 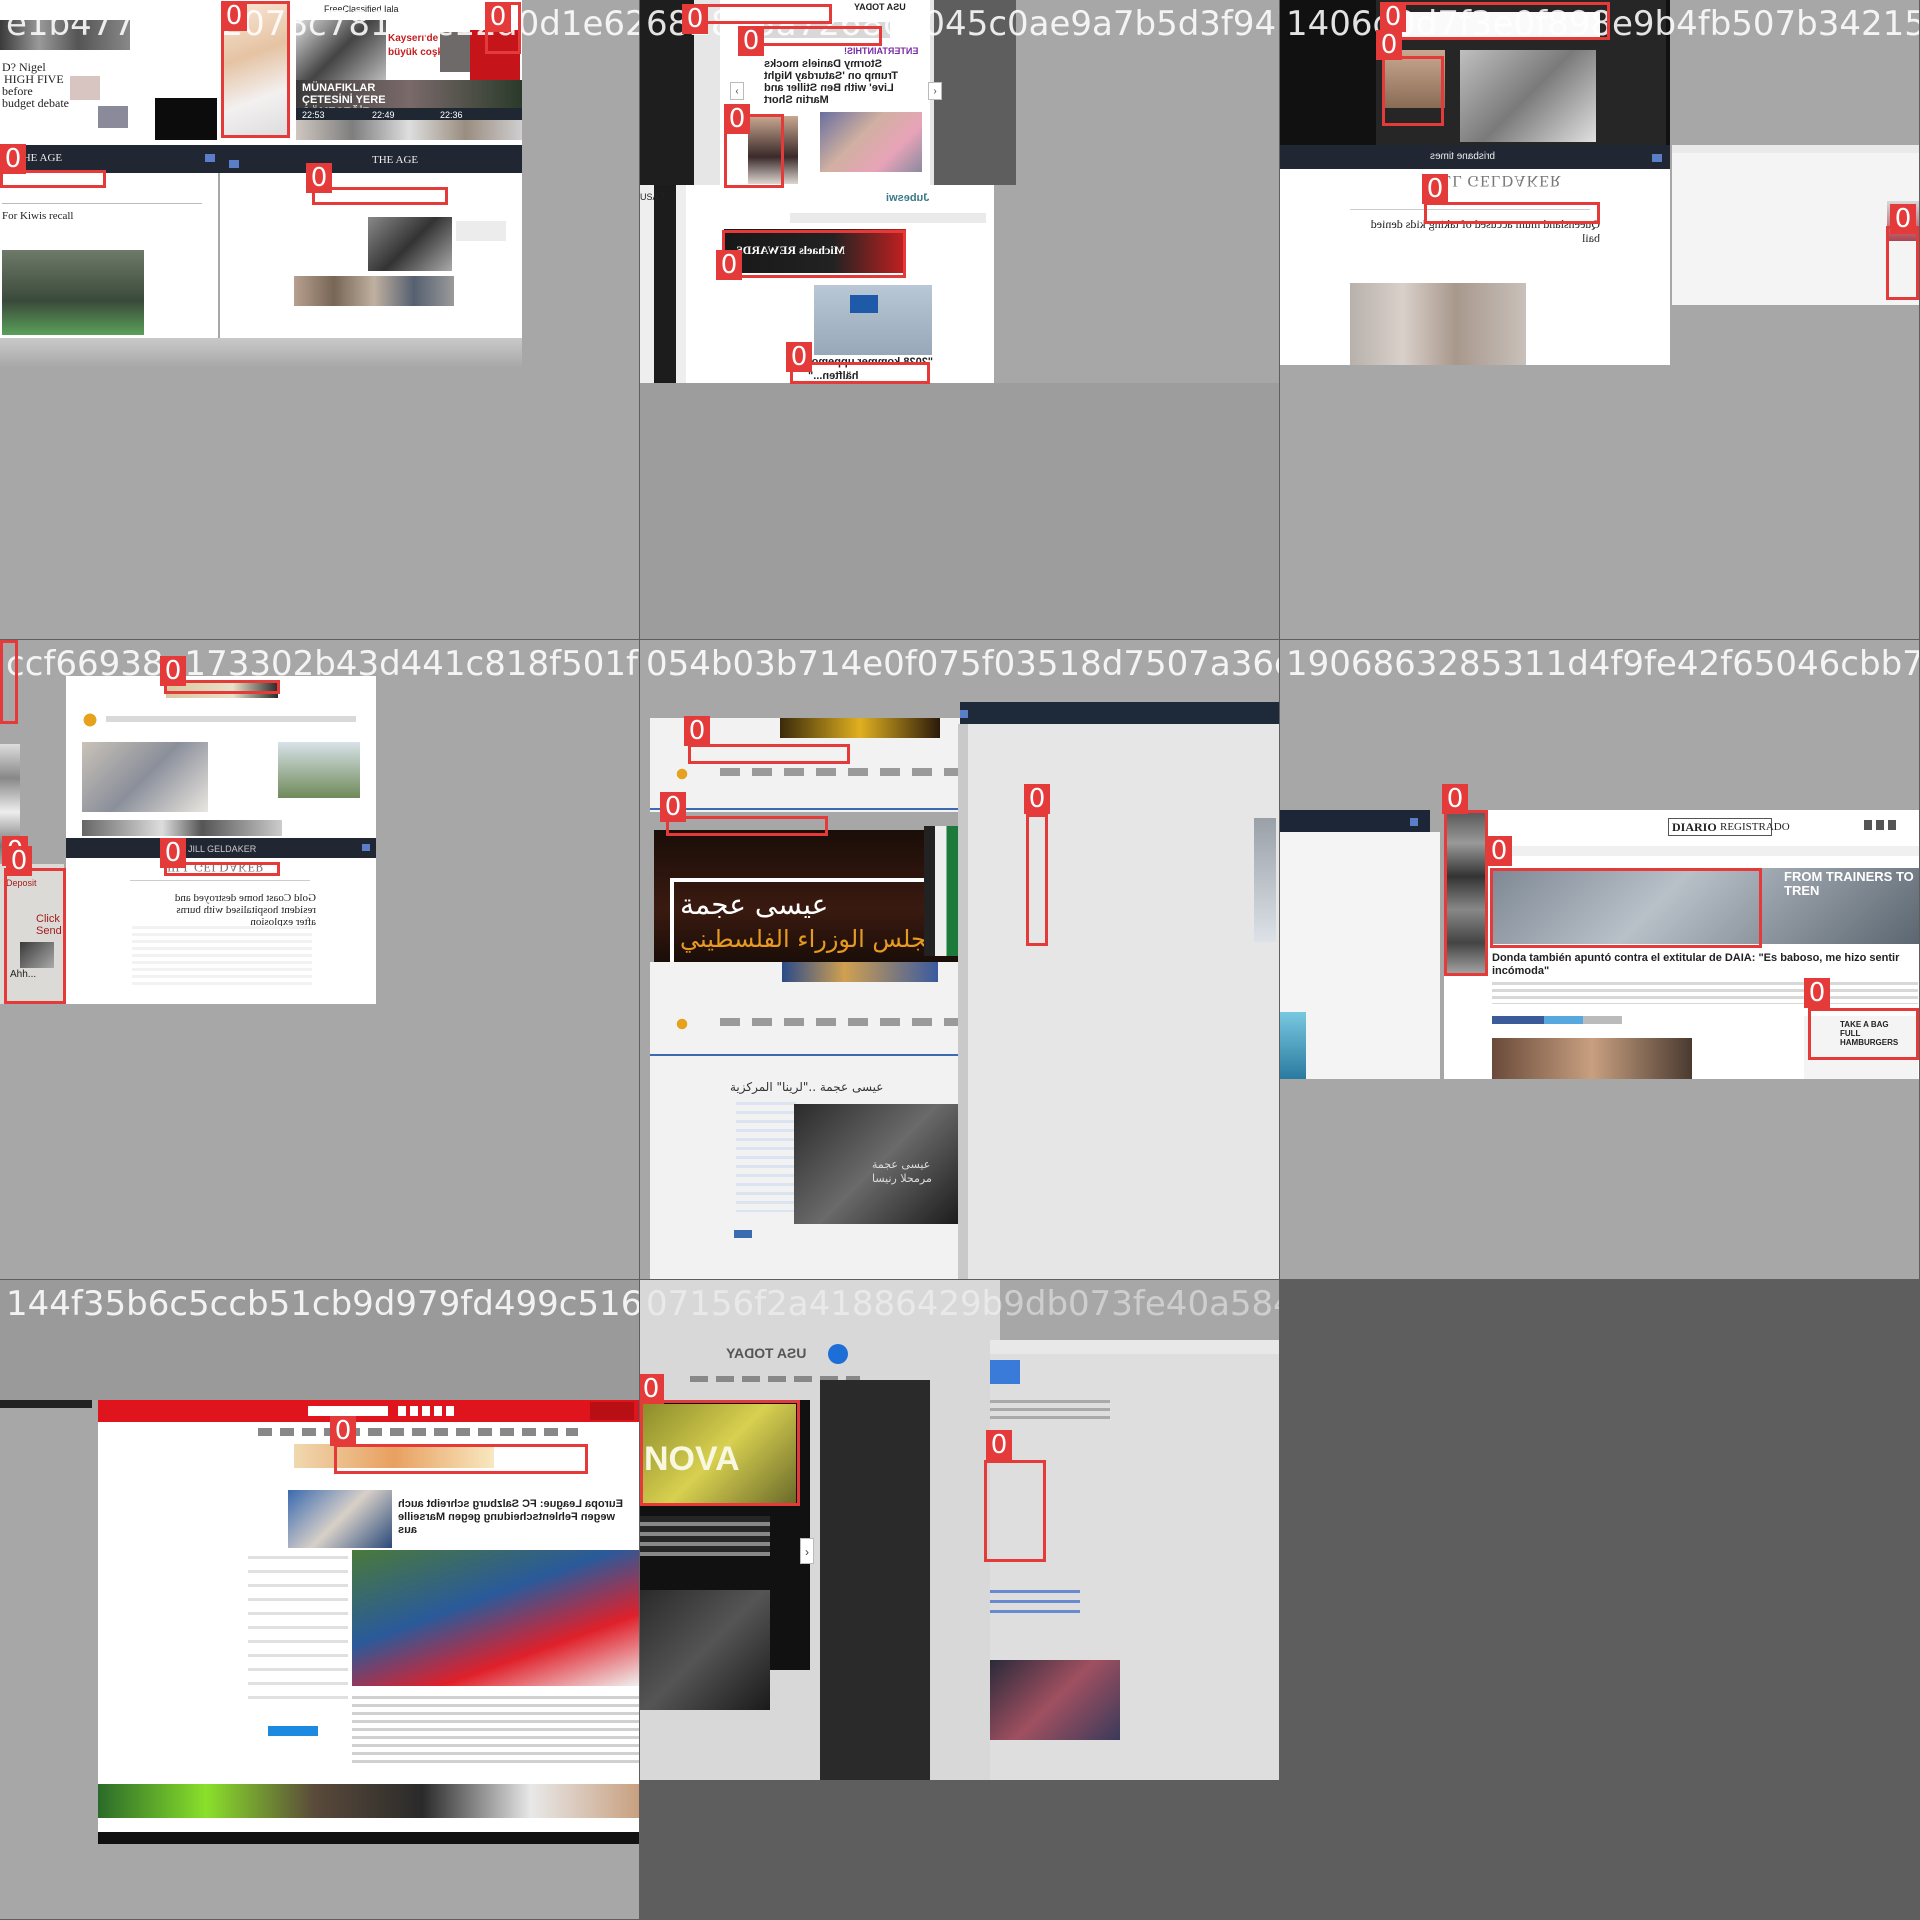 What do you see at coordinates (1694, 827) in the screenshot?
I see `diario-logo: DIARIO` at bounding box center [1694, 827].